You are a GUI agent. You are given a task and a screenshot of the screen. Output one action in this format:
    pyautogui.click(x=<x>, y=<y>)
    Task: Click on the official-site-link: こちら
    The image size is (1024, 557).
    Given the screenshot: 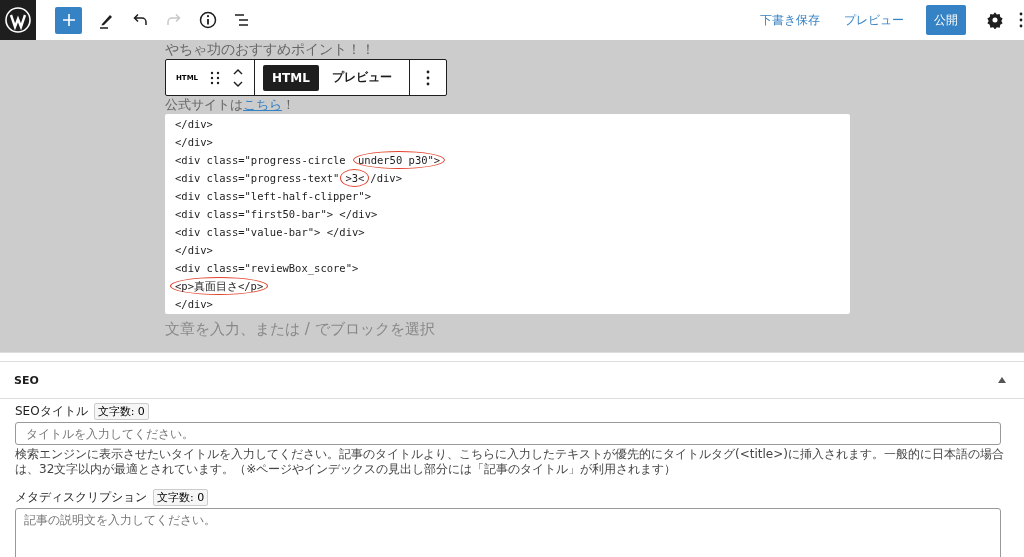 What is the action you would take?
    pyautogui.click(x=262, y=104)
    